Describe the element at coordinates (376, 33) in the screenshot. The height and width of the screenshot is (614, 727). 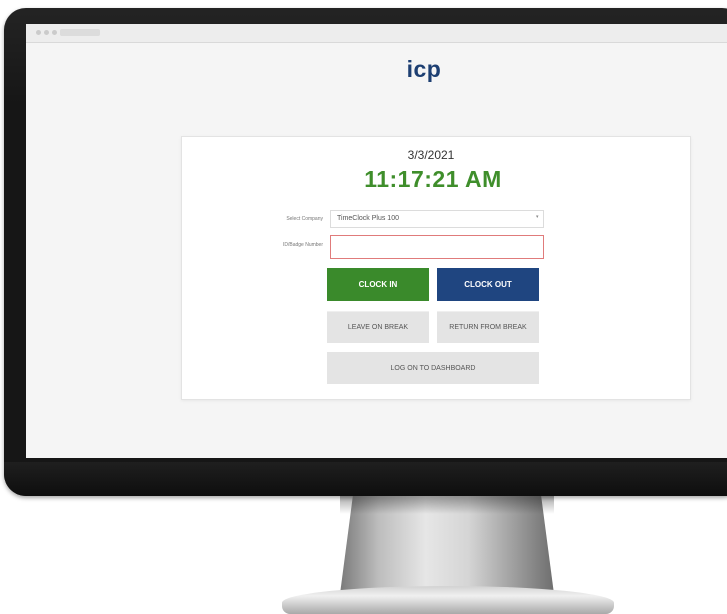
I see `browser-toolbar` at that location.